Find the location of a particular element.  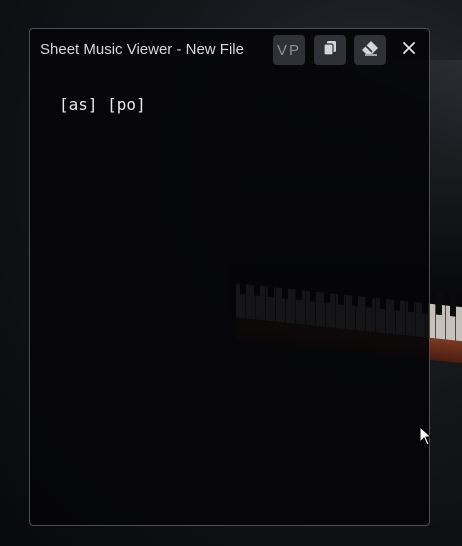

window-title: Sheet Music Viewer - New File is located at coordinates (142, 49).